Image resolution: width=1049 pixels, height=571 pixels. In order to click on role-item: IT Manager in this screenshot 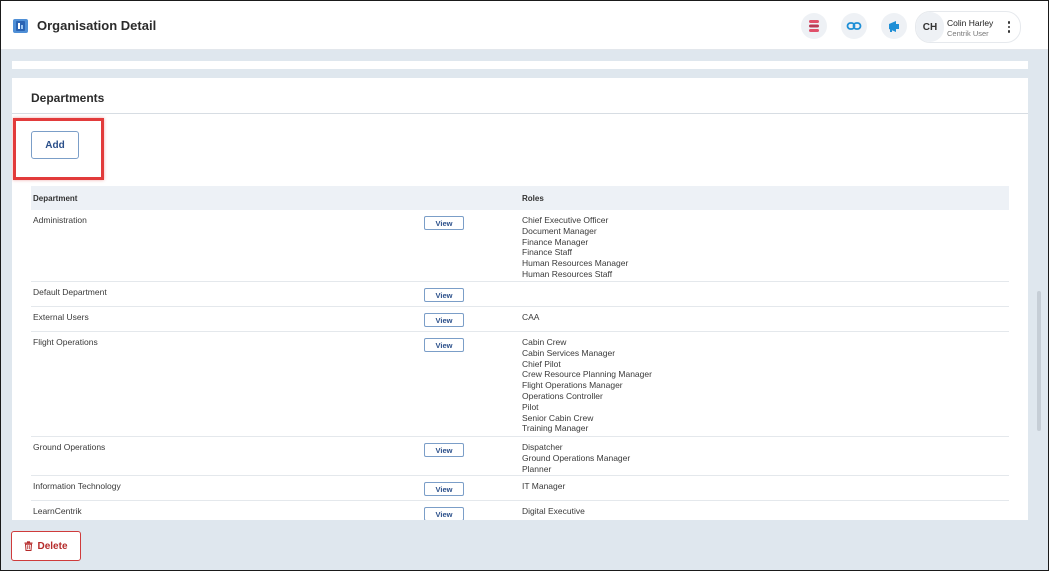, I will do `click(544, 486)`.